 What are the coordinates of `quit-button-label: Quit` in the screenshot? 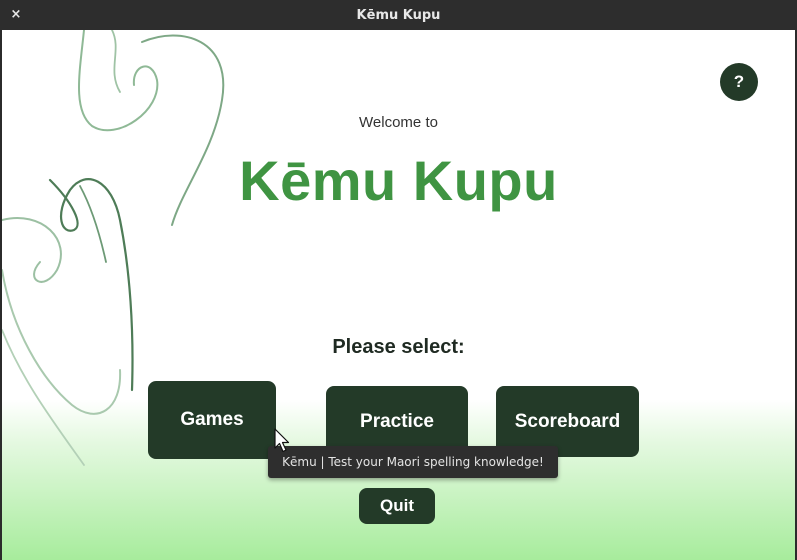 It's located at (397, 505).